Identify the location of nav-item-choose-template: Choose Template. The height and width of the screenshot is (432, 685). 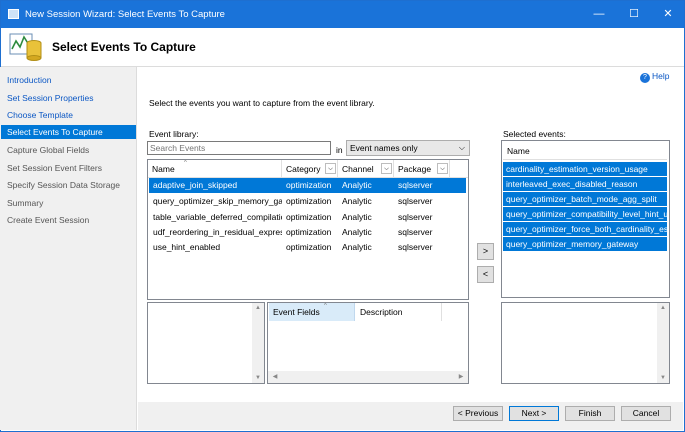
(68, 115).